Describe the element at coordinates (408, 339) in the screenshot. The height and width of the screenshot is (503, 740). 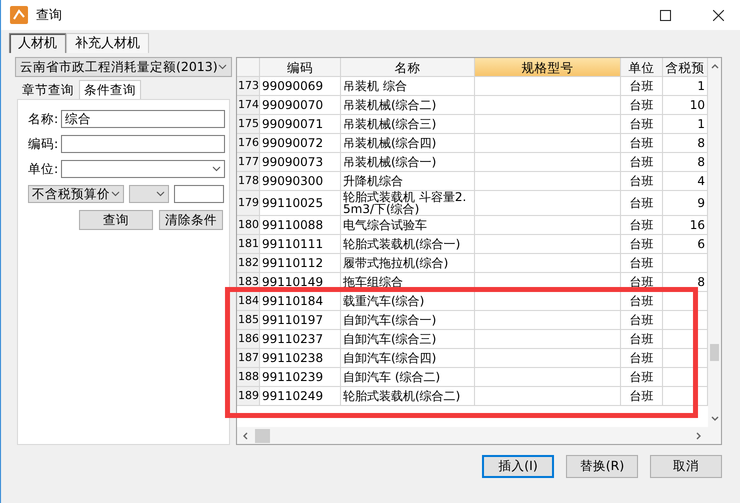
I see `name-cell: 自卸汽车(综合三)` at that location.